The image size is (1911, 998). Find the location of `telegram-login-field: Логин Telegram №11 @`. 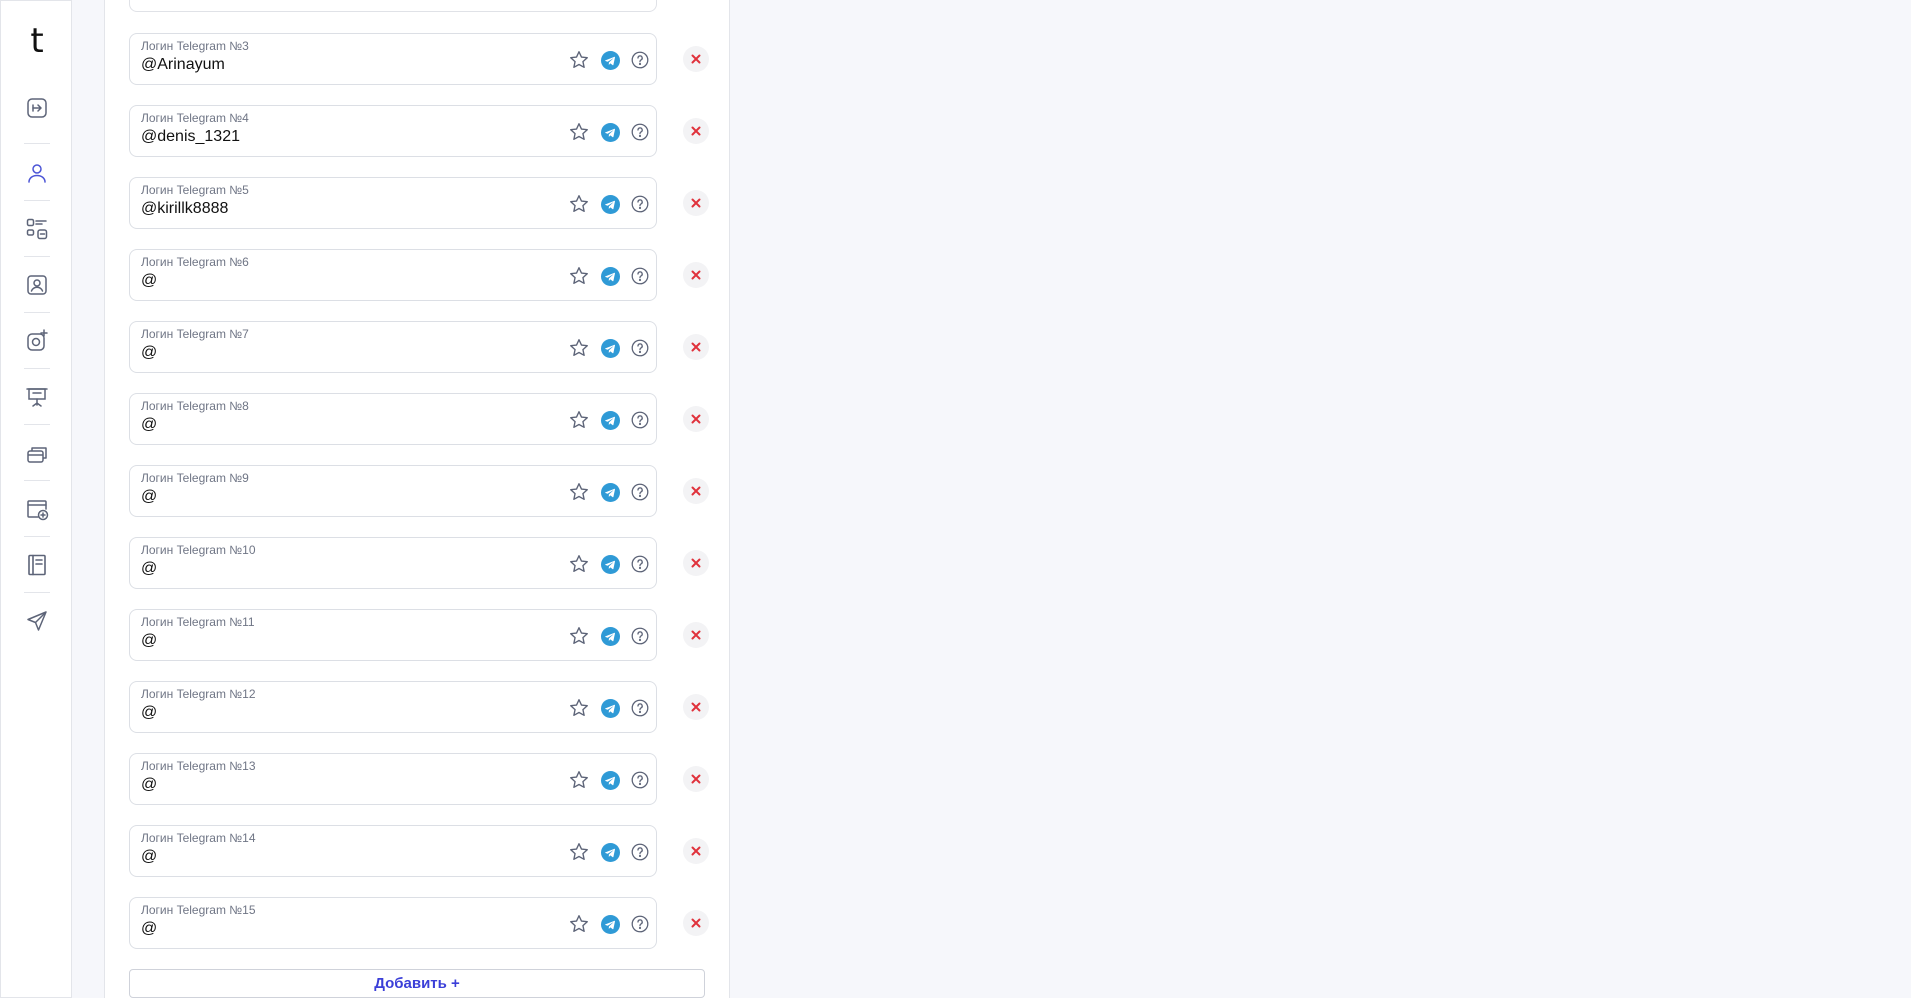

telegram-login-field: Логин Telegram №11 @ is located at coordinates (393, 635).